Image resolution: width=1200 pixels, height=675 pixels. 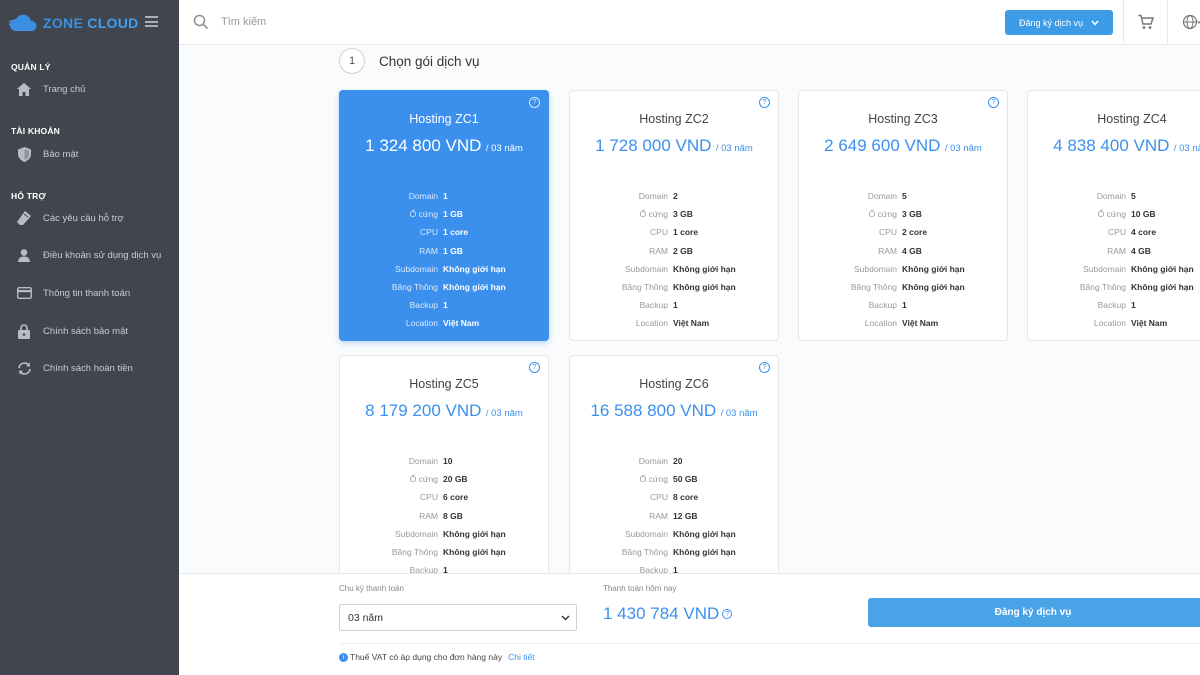 I want to click on sidebar-item-terms: Điều khoản sử dụng dịch vụ, so click(x=89, y=255).